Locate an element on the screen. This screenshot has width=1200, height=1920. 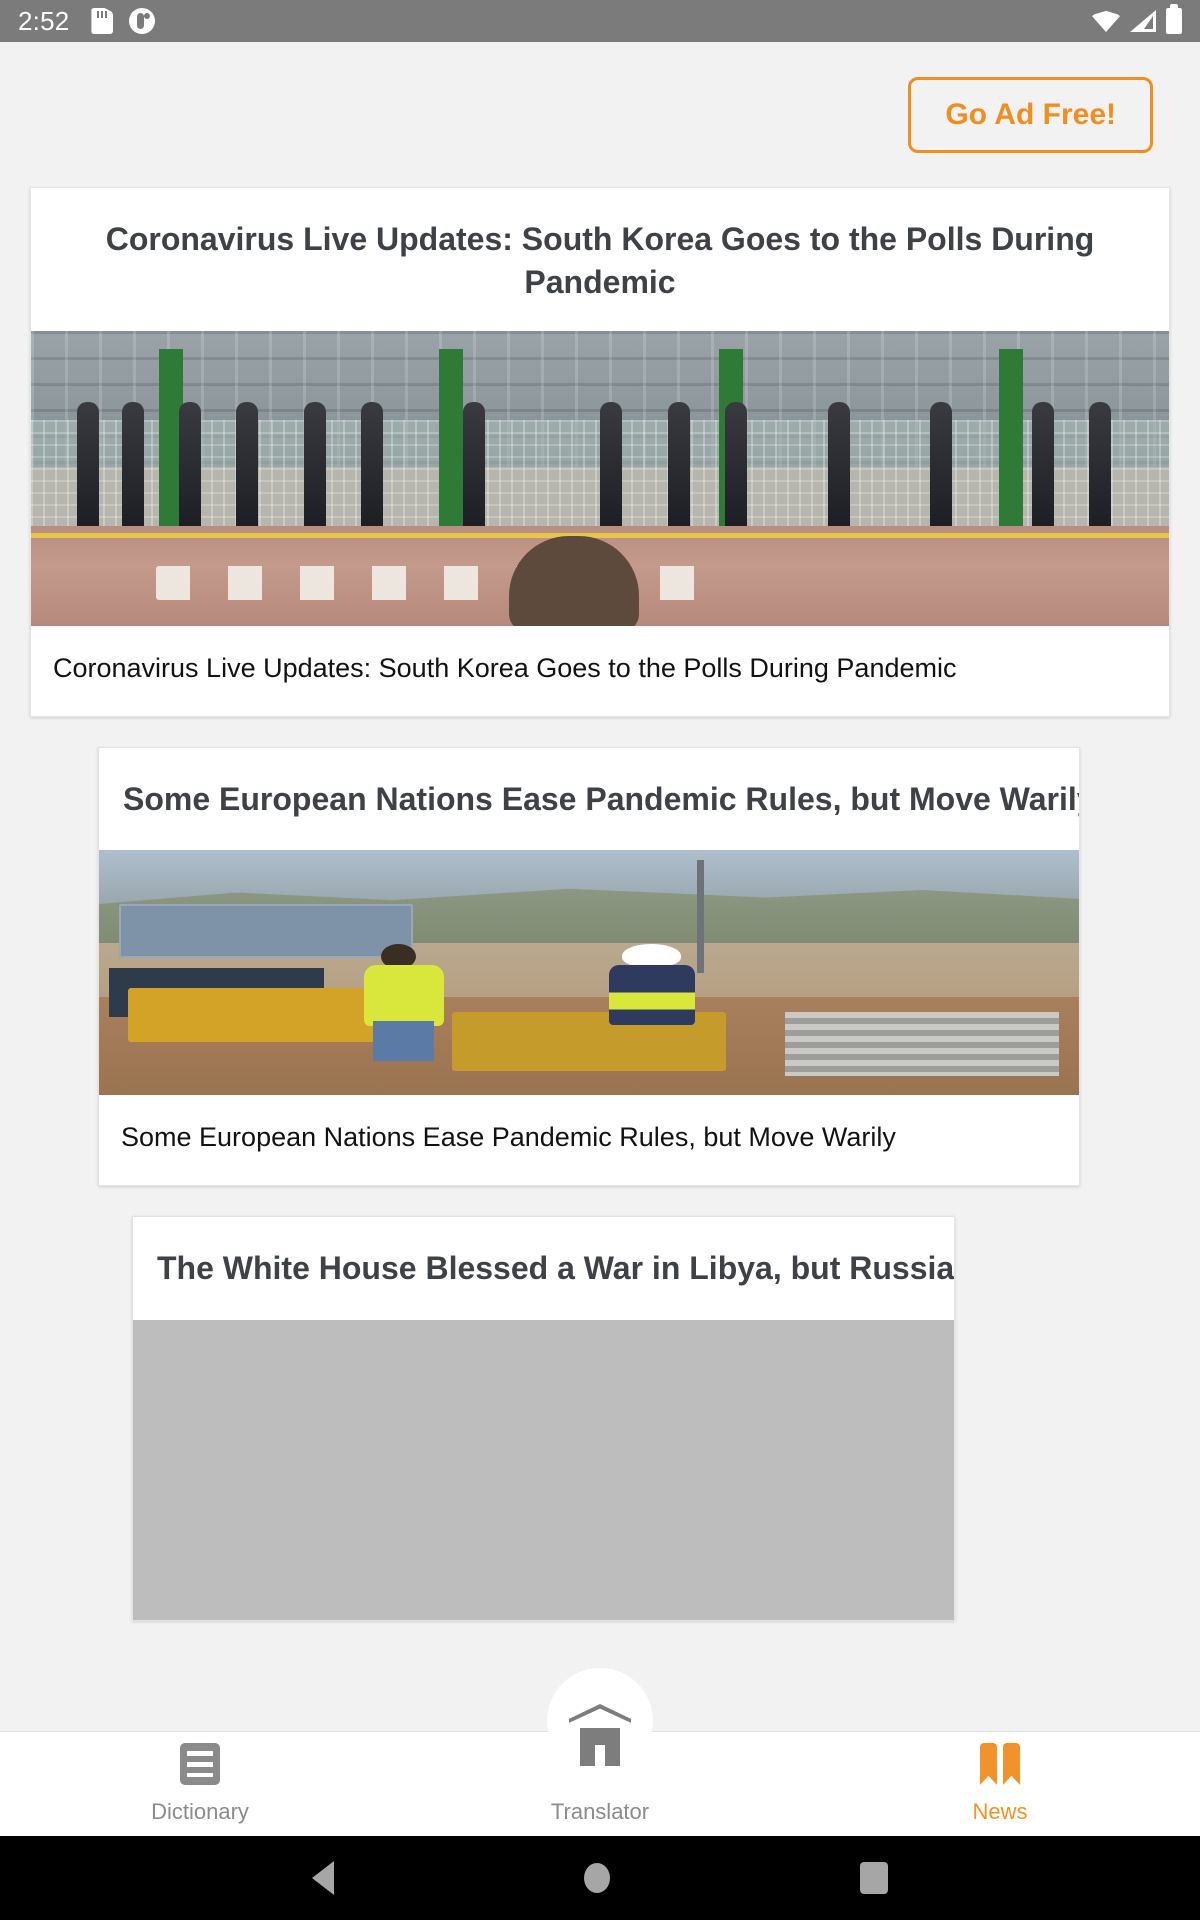
nav-home-fab is located at coordinates (600, 1721).